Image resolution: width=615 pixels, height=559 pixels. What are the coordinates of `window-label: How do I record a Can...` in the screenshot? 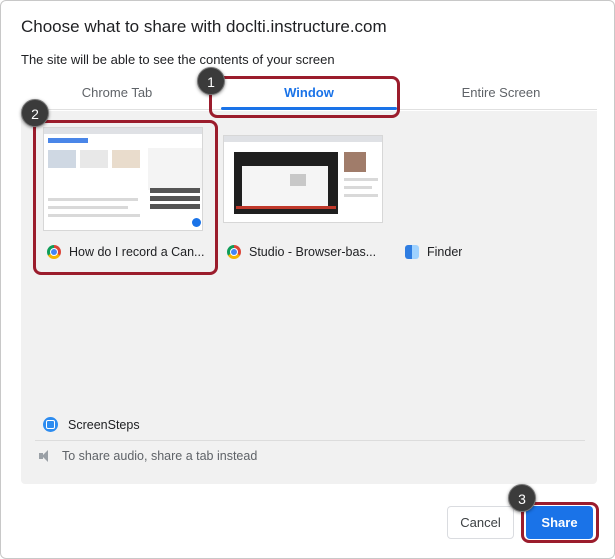 It's located at (129, 252).